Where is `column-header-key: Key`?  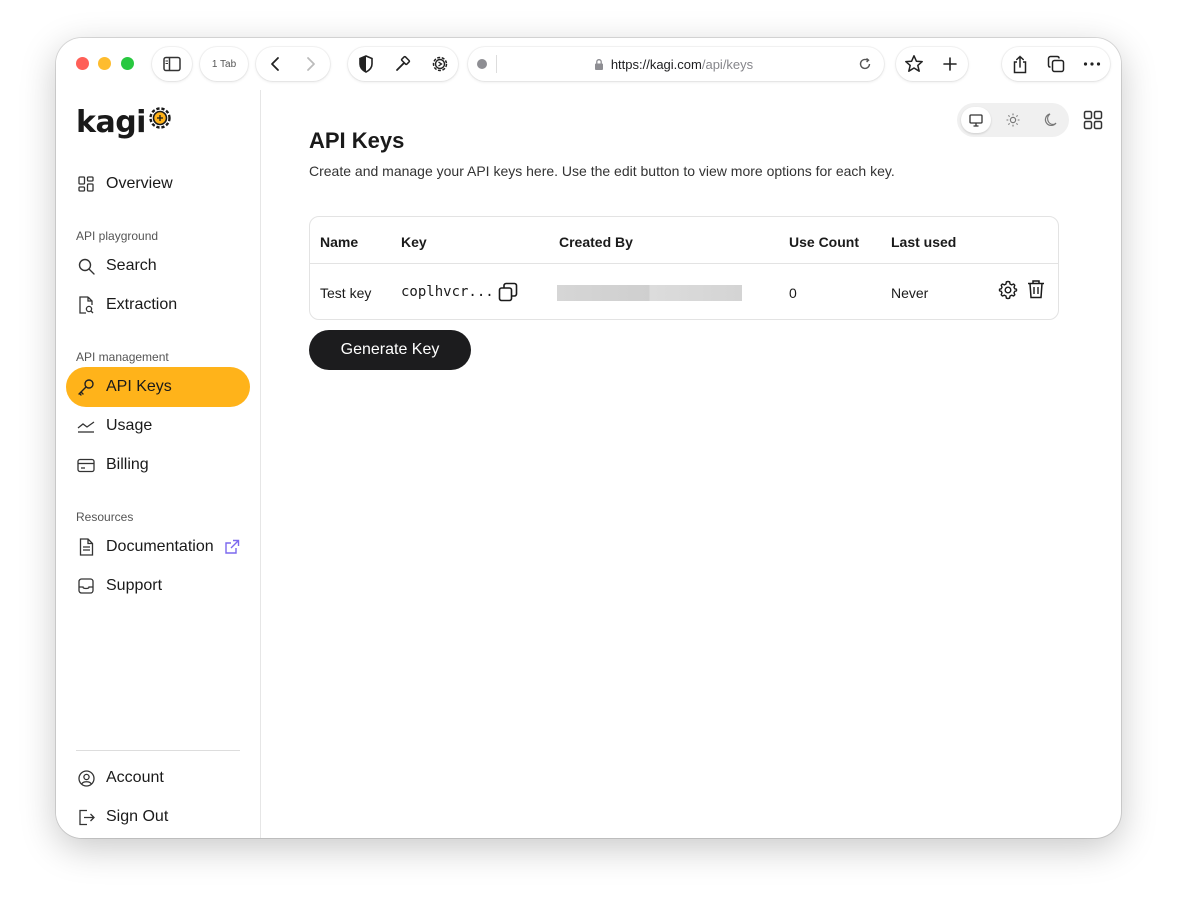 column-header-key: Key is located at coordinates (414, 242).